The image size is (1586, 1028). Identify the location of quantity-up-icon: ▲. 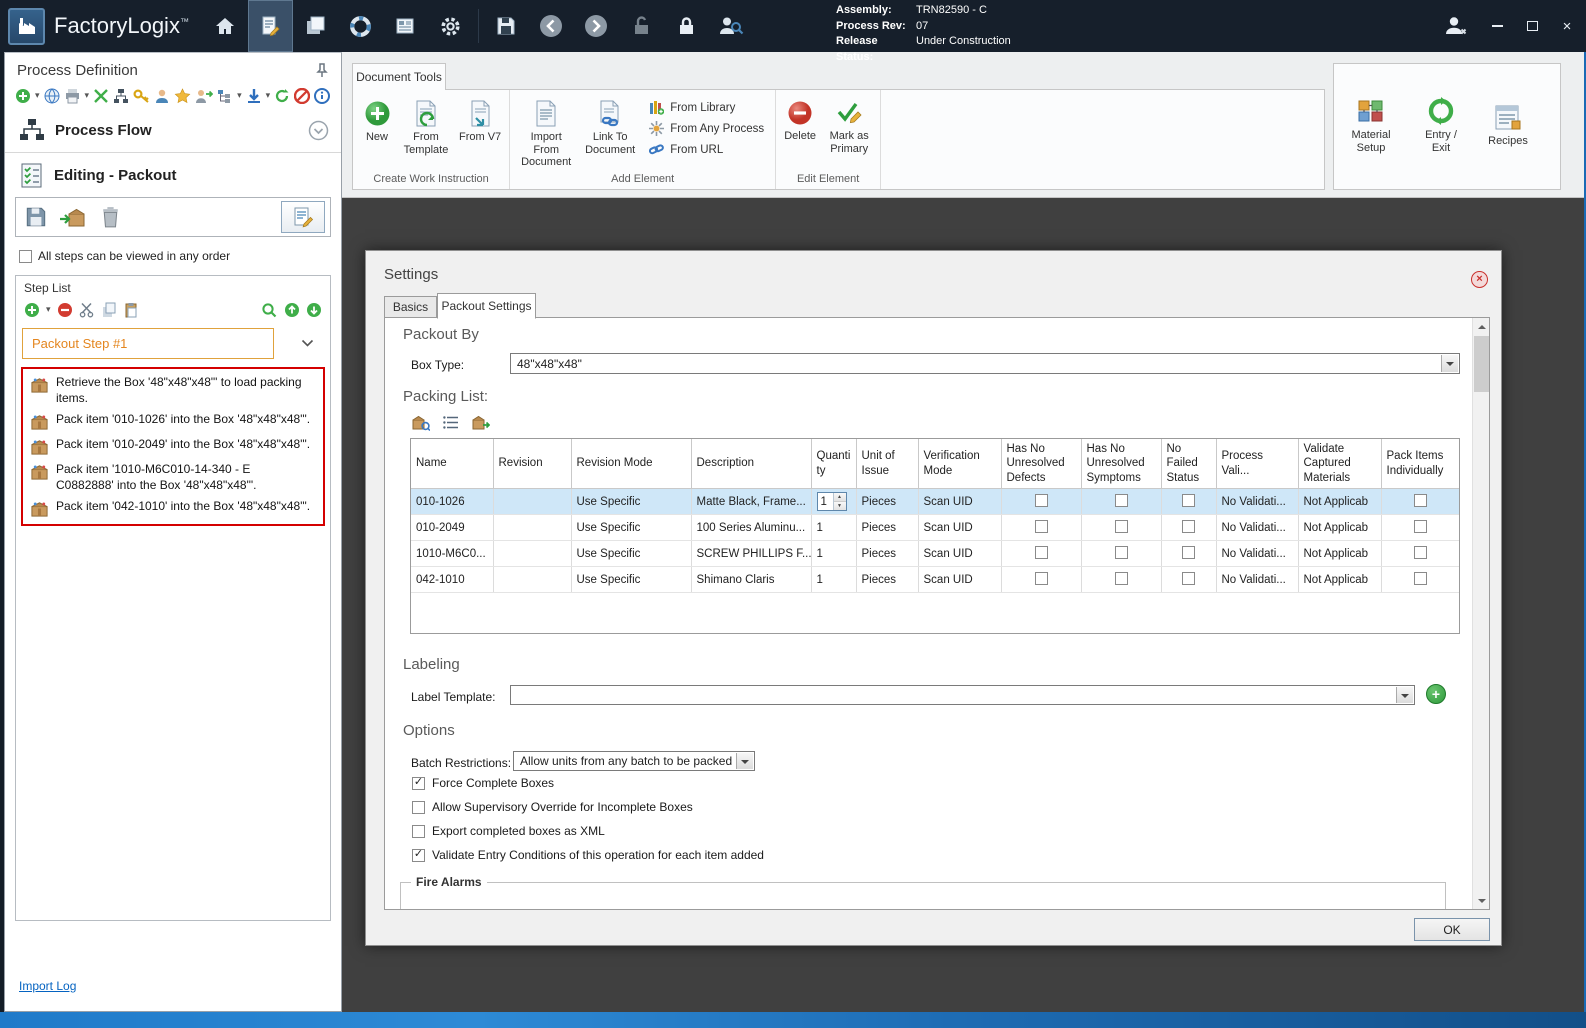
(839, 498).